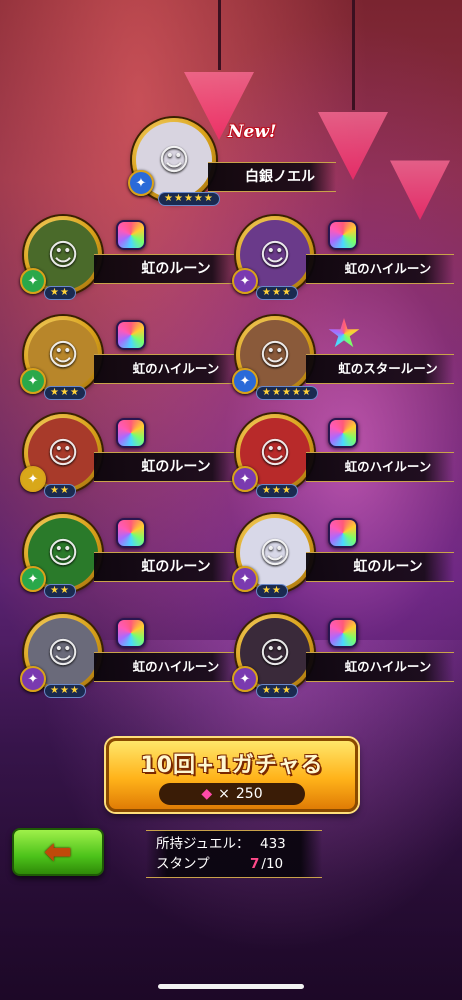 Image resolution: width=462 pixels, height=1000 pixels. Describe the element at coordinates (252, 132) in the screenshot. I see `new-badge: New!` at that location.